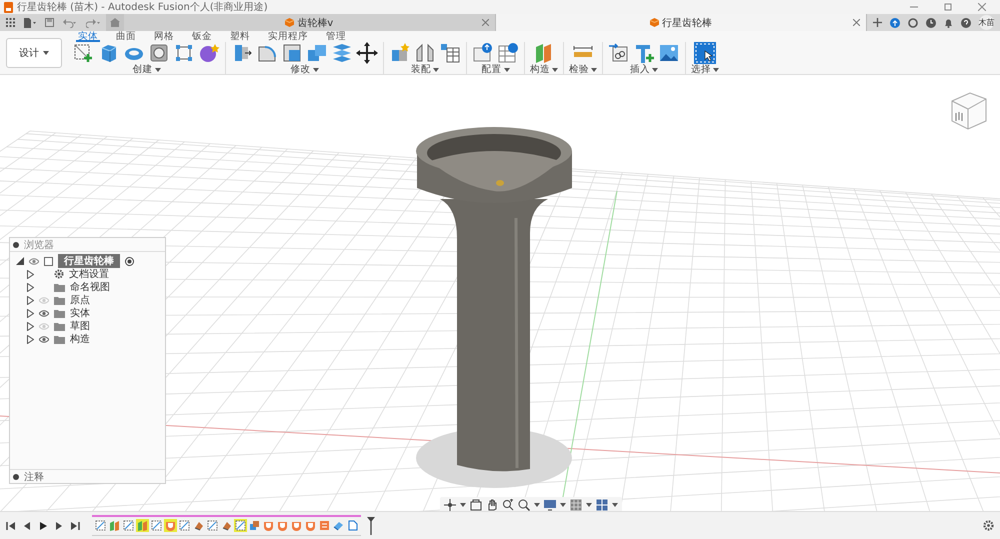  Describe the element at coordinates (669, 53) in the screenshot. I see `image-icon` at that location.